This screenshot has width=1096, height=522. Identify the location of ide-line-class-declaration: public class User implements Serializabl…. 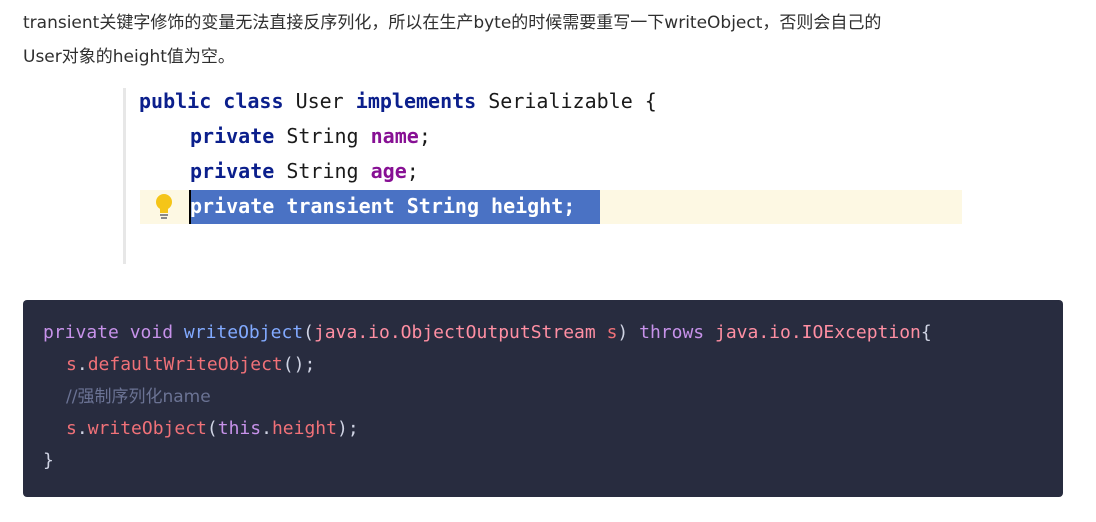
(398, 103).